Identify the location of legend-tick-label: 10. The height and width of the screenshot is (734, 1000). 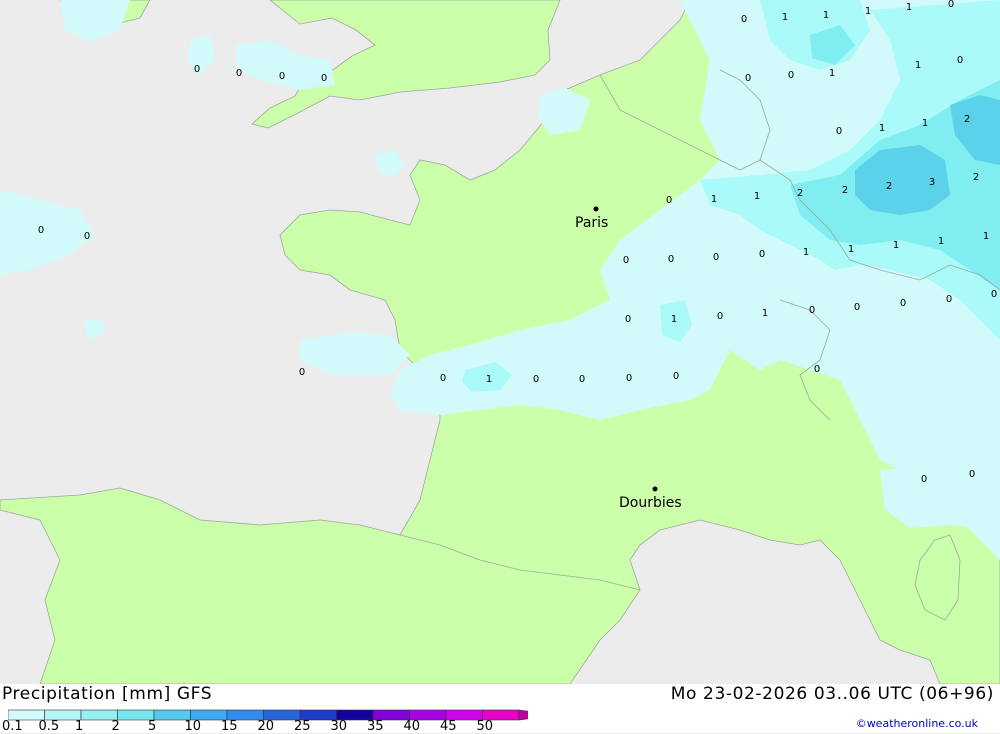
(193, 726).